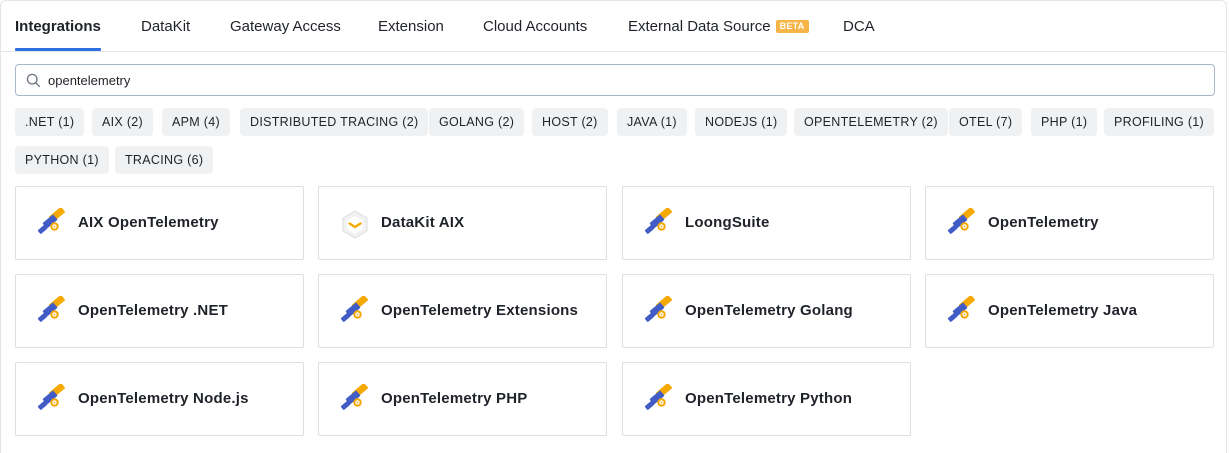 The width and height of the screenshot is (1229, 453). Describe the element at coordinates (196, 122) in the screenshot. I see `tag-apm: APM (4)` at that location.